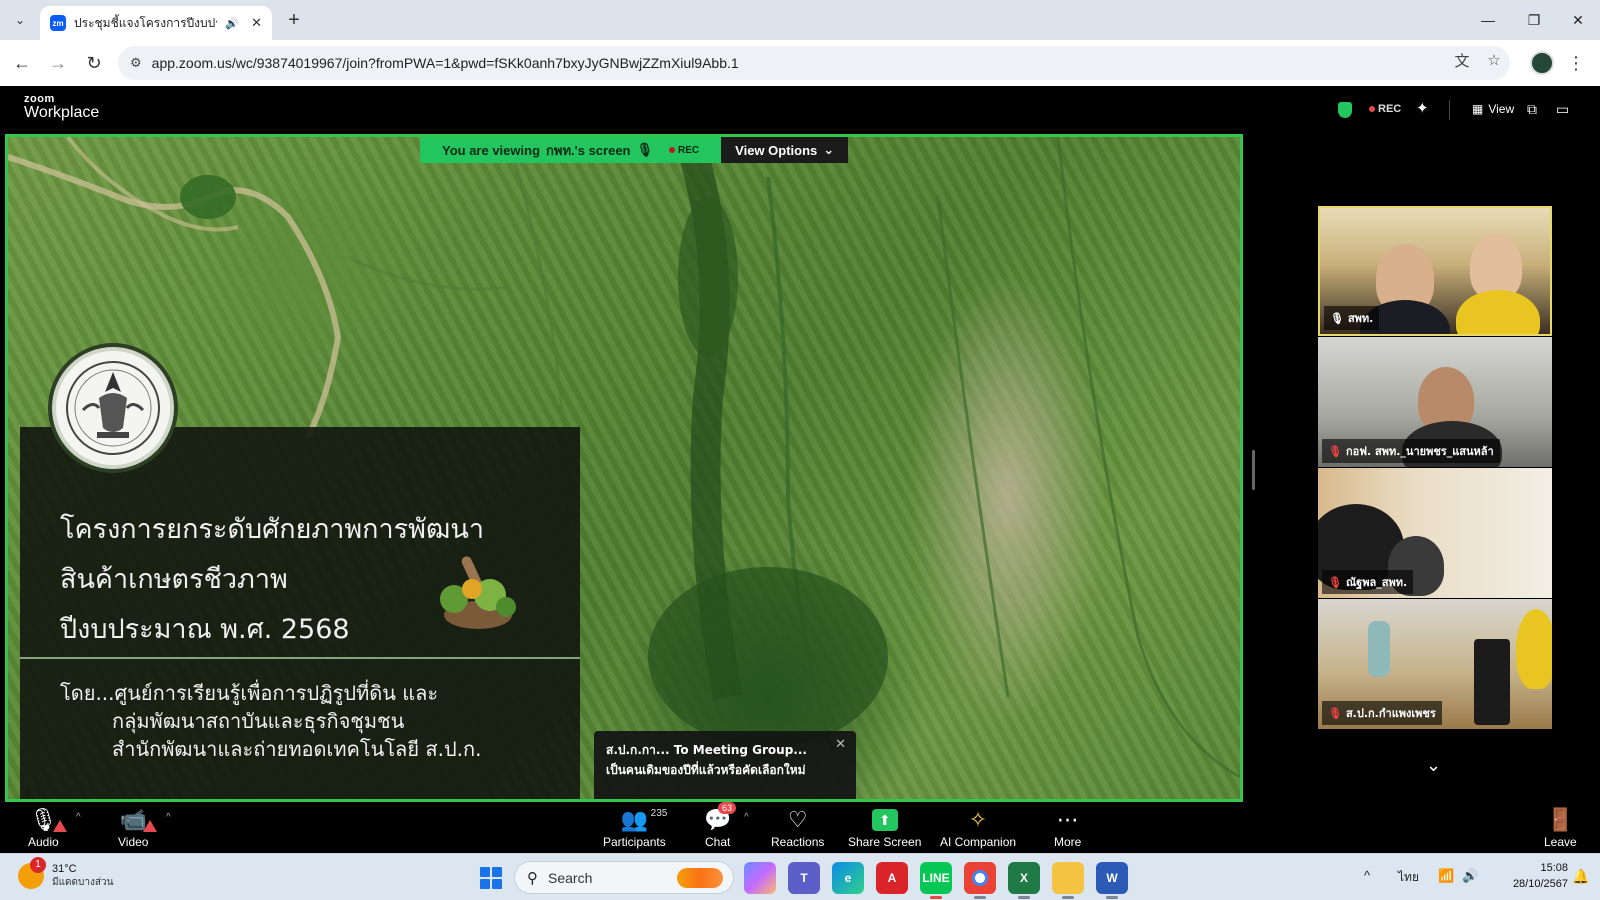  I want to click on panel-resize-handle, so click(1253, 470).